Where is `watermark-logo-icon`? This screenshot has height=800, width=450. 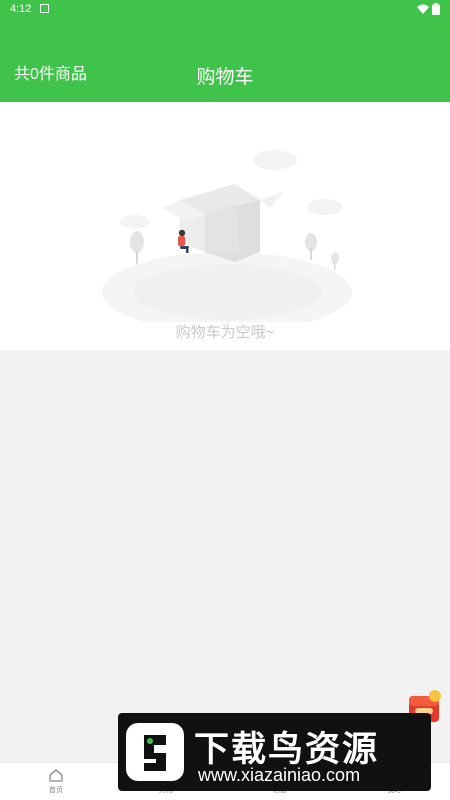 watermark-logo-icon is located at coordinates (155, 752).